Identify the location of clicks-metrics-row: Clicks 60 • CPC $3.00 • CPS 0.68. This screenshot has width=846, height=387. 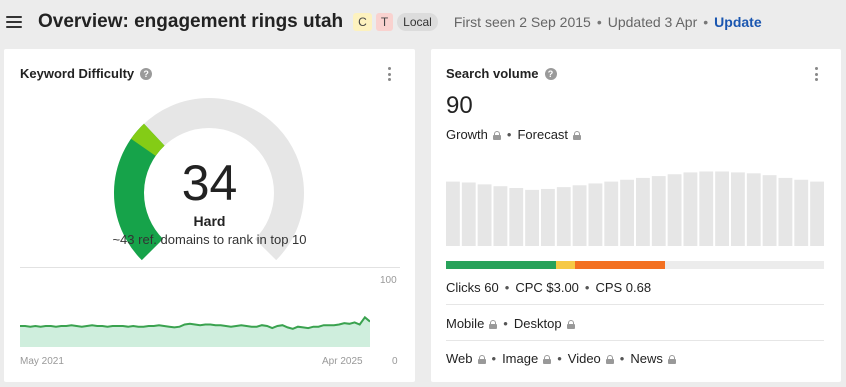
(635, 287).